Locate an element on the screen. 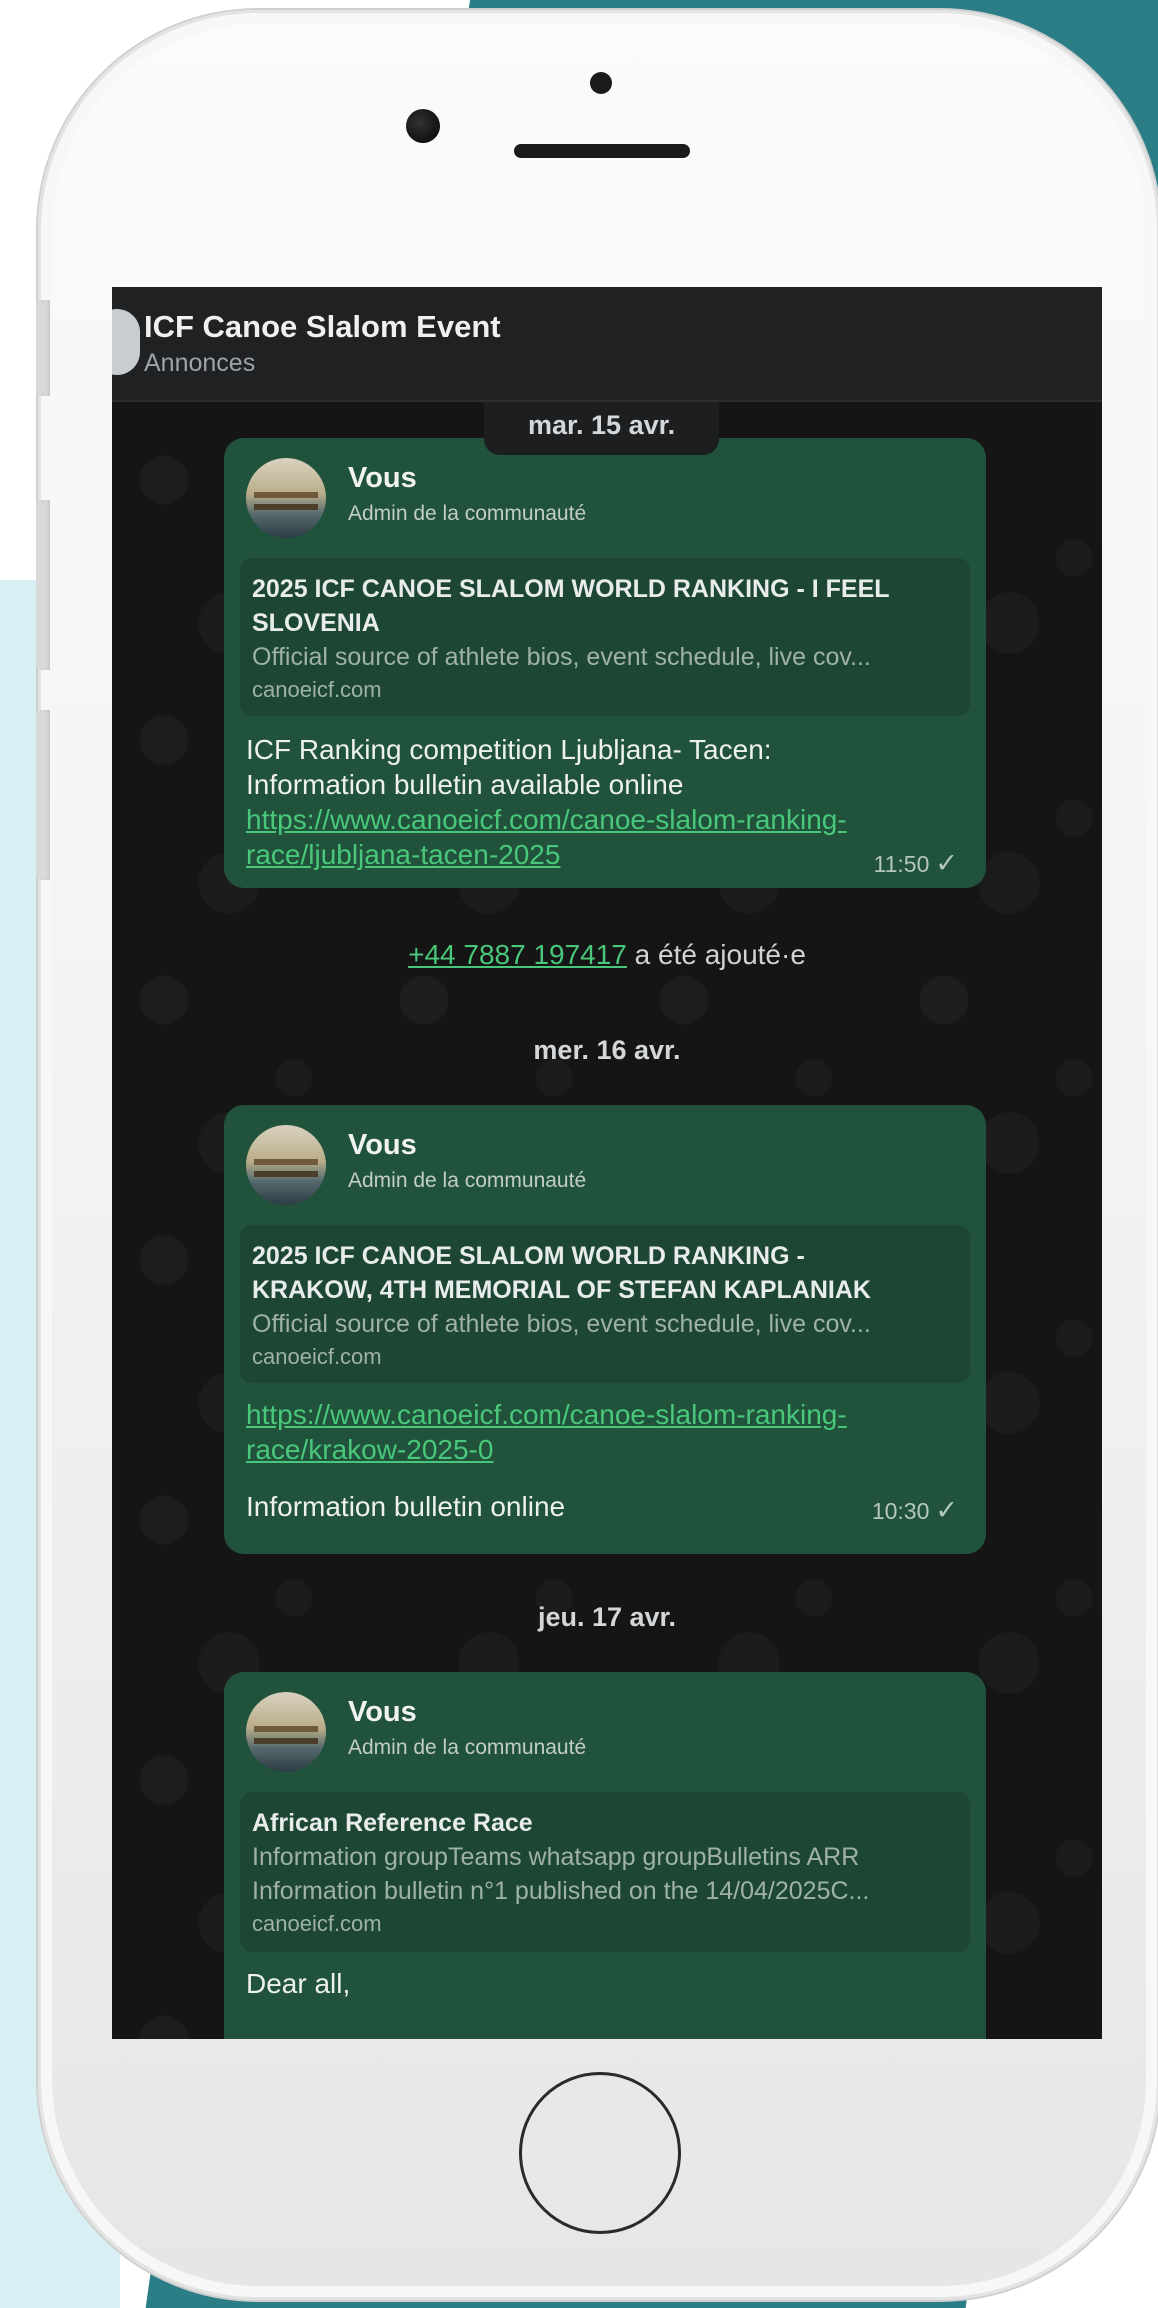 Image resolution: width=1158 pixels, height=2308 pixels. link-preview-title: 2025 ICF CANOE SLALOM WORLD RANKING - is located at coordinates (528, 1256).